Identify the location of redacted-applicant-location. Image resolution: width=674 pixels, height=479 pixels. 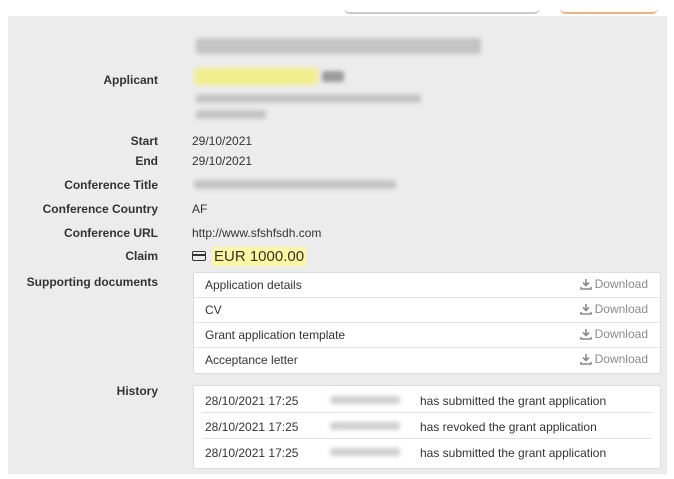
(231, 114).